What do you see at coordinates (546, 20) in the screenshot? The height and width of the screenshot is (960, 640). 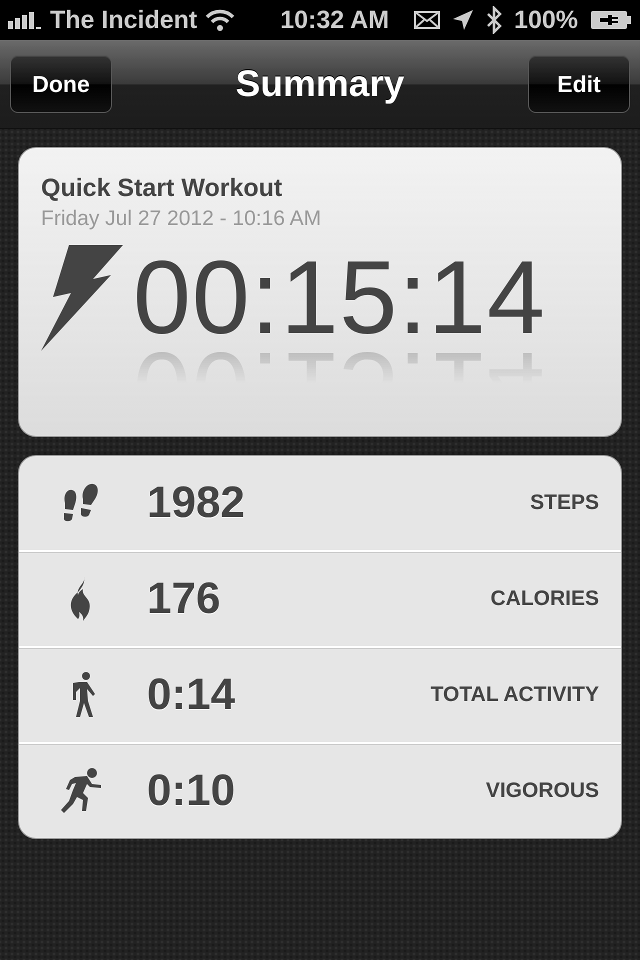 I see `battery-percent: 100%` at bounding box center [546, 20].